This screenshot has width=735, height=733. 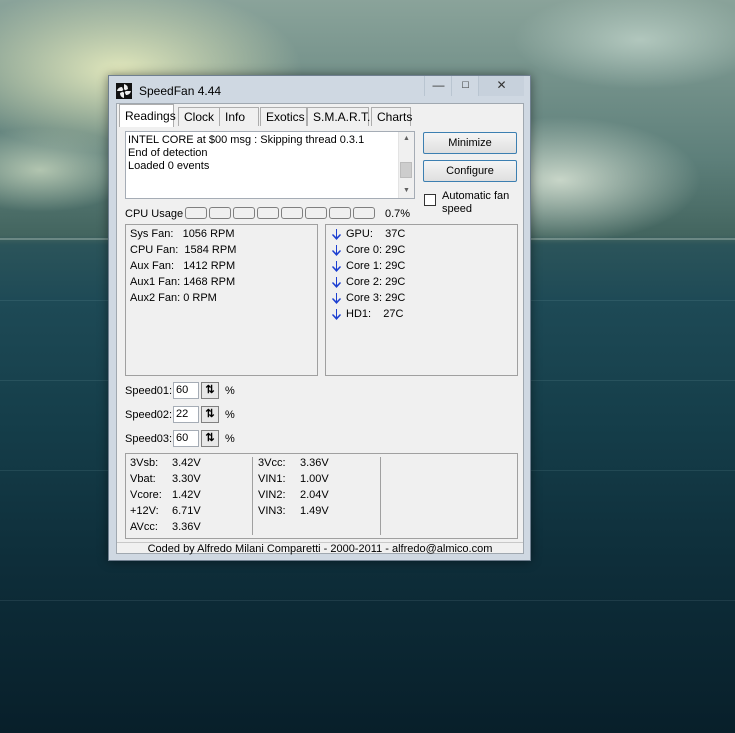 What do you see at coordinates (183, 266) in the screenshot?
I see `fan-reading: Aux Fan: 1412 RPM` at bounding box center [183, 266].